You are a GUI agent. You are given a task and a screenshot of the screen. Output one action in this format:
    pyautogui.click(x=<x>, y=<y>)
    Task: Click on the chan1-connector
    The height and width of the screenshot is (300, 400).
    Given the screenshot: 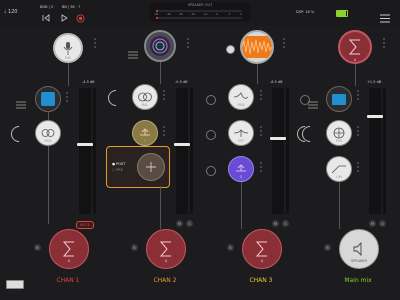 What is the action you would take?
    pyautogui.click(x=68, y=74)
    